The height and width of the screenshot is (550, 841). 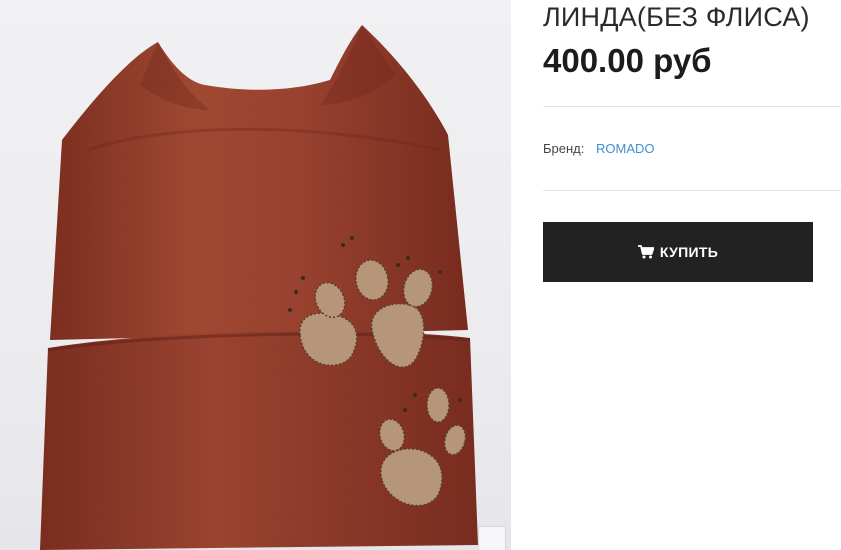 I want to click on product-title: ЛИНДА(БЕЗ ФЛИСА), so click(x=676, y=17).